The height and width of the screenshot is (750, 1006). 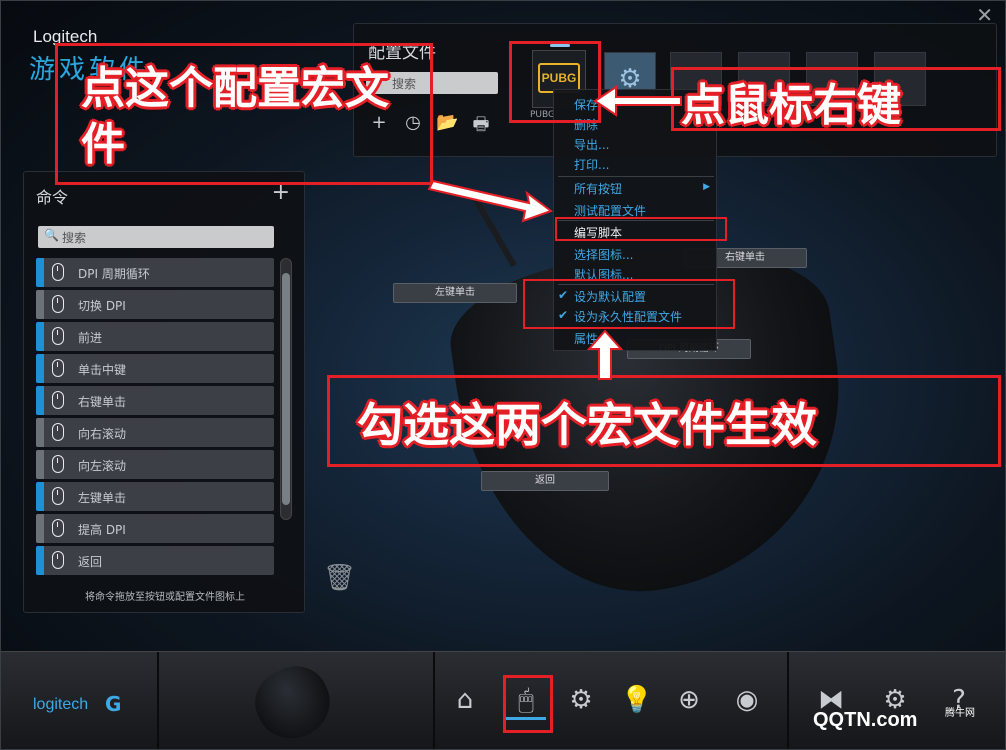 What do you see at coordinates (629, 304) in the screenshot?
I see `annotation-box-checked-items` at bounding box center [629, 304].